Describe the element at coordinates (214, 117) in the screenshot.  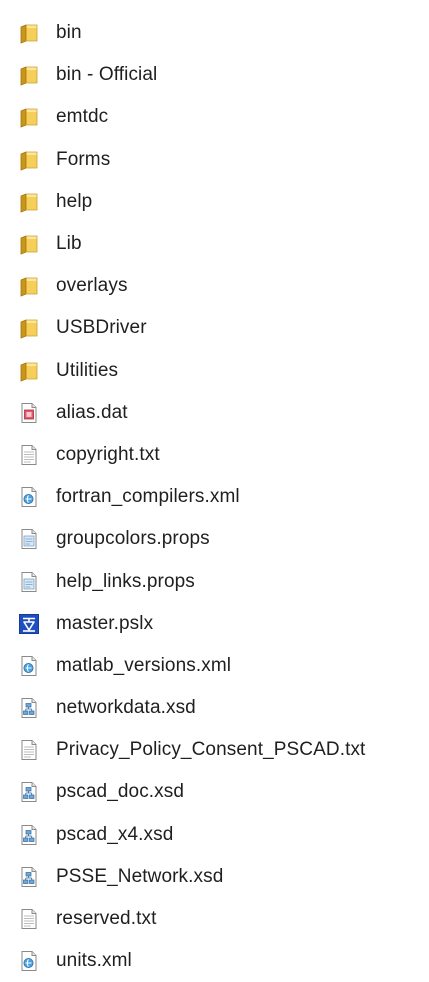
I see `list-item-emtdc: emtdc` at that location.